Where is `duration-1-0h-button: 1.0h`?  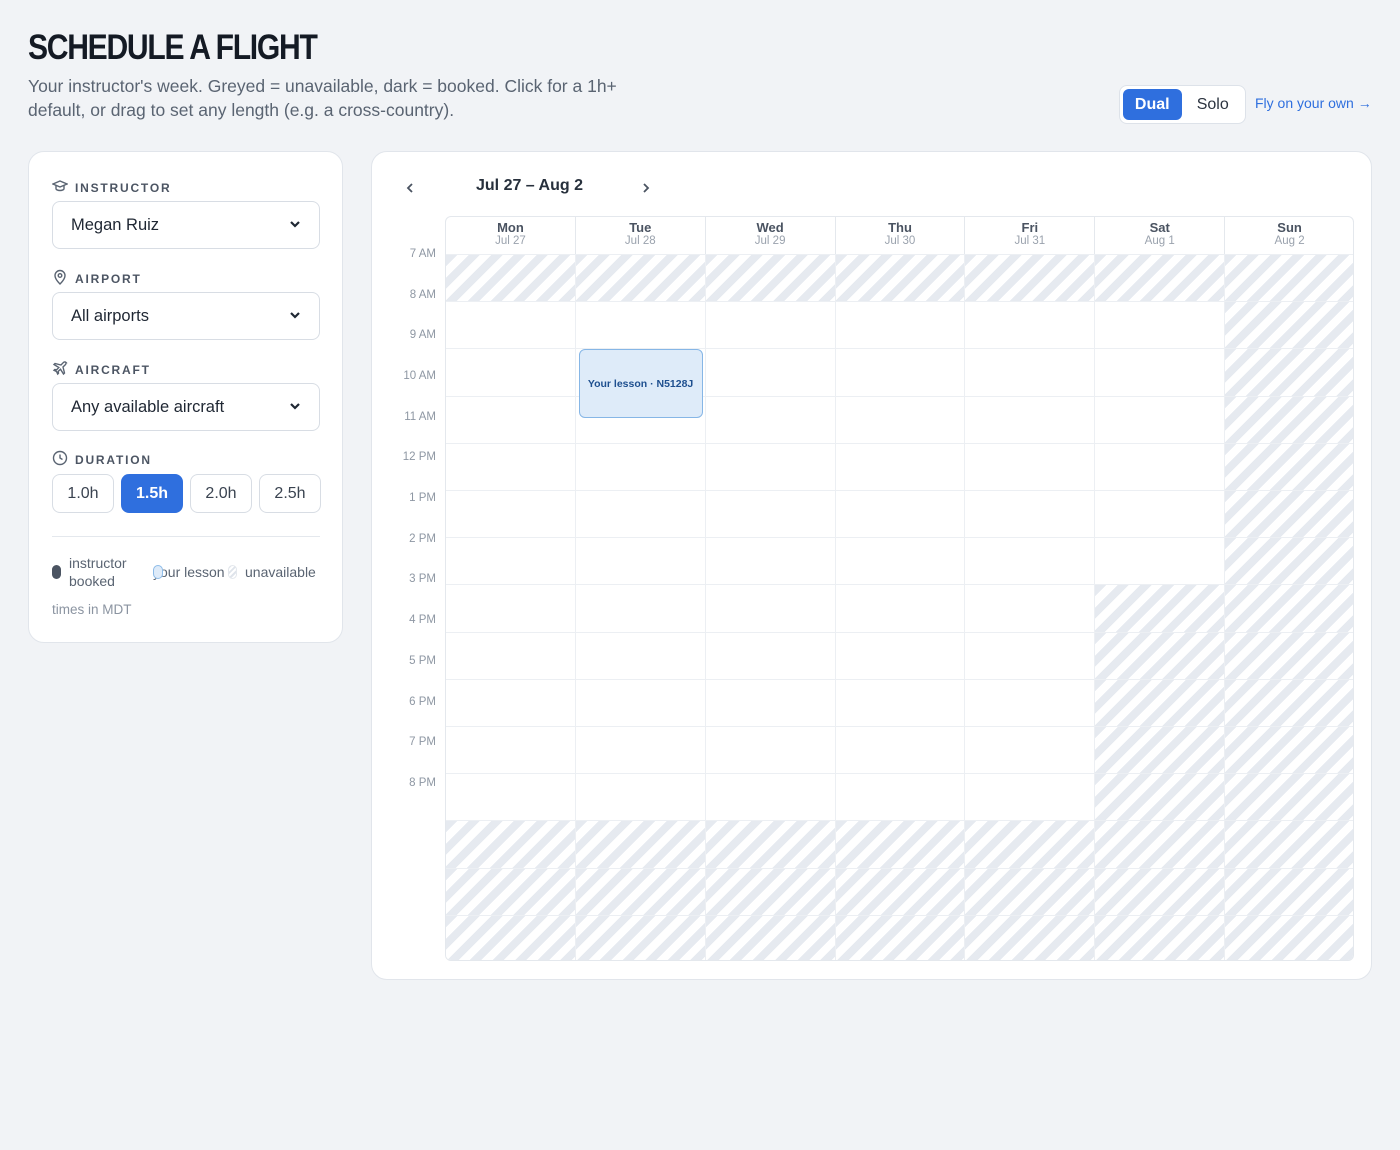 duration-1-0h-button: 1.0h is located at coordinates (83, 493).